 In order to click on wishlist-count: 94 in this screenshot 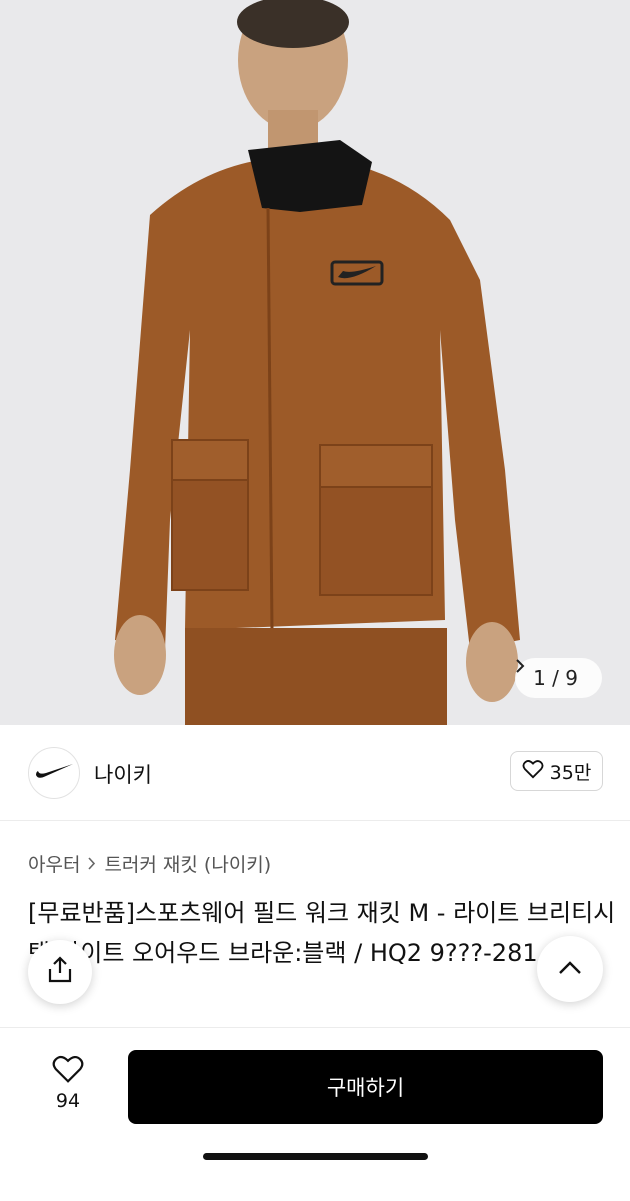, I will do `click(68, 1101)`.